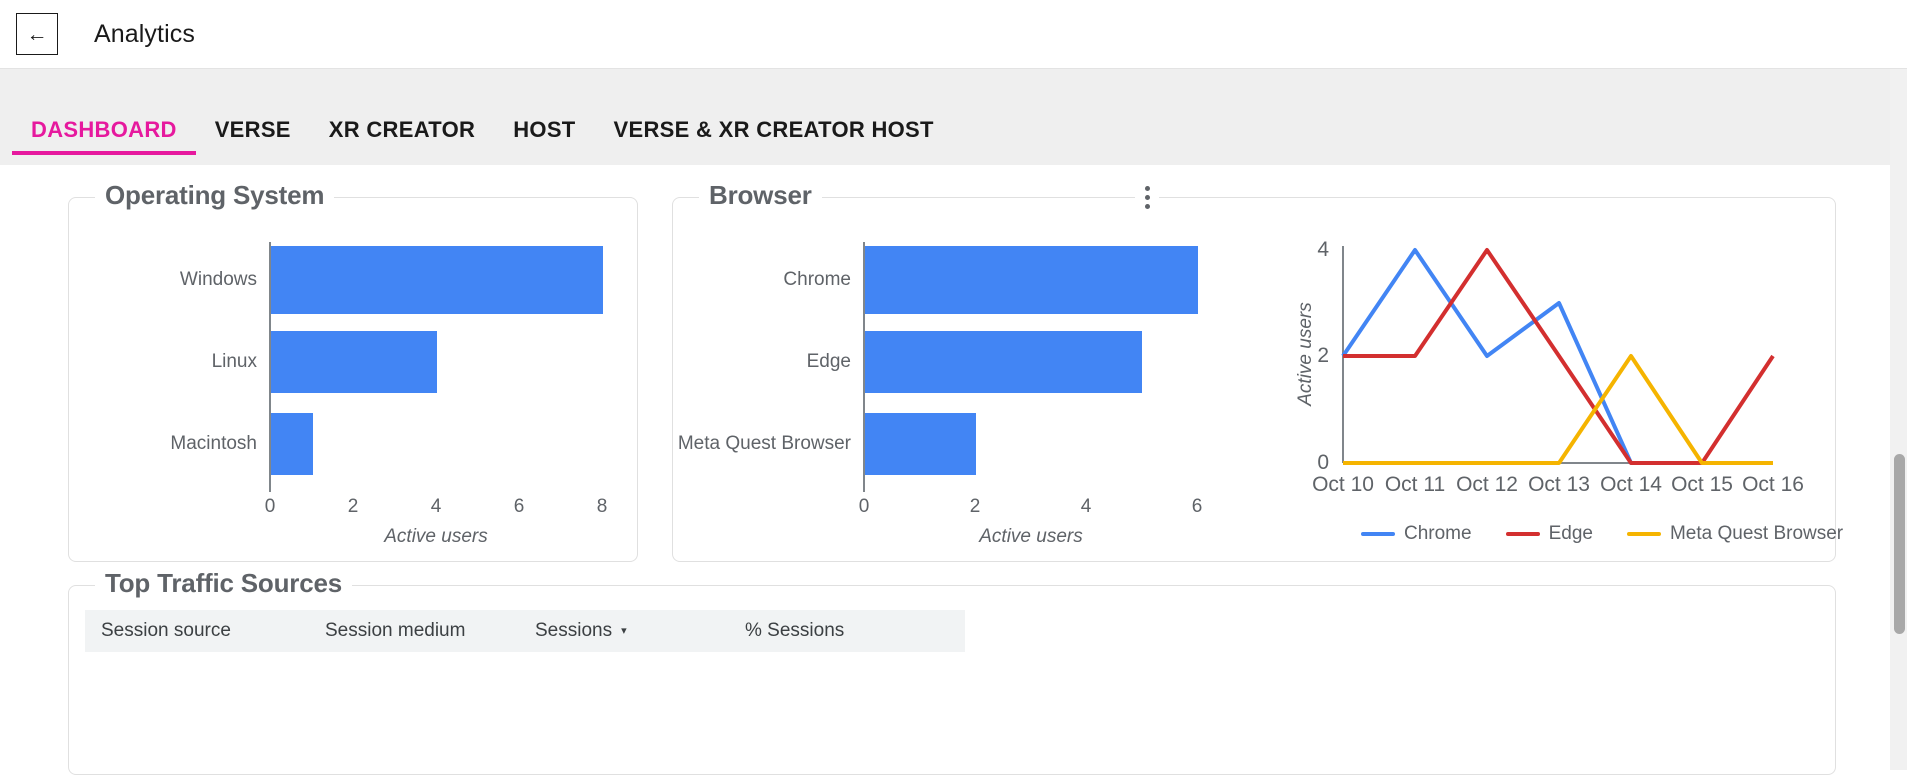  What do you see at coordinates (1643, 534) in the screenshot?
I see `legend-swatch-meta-quest-browser` at bounding box center [1643, 534].